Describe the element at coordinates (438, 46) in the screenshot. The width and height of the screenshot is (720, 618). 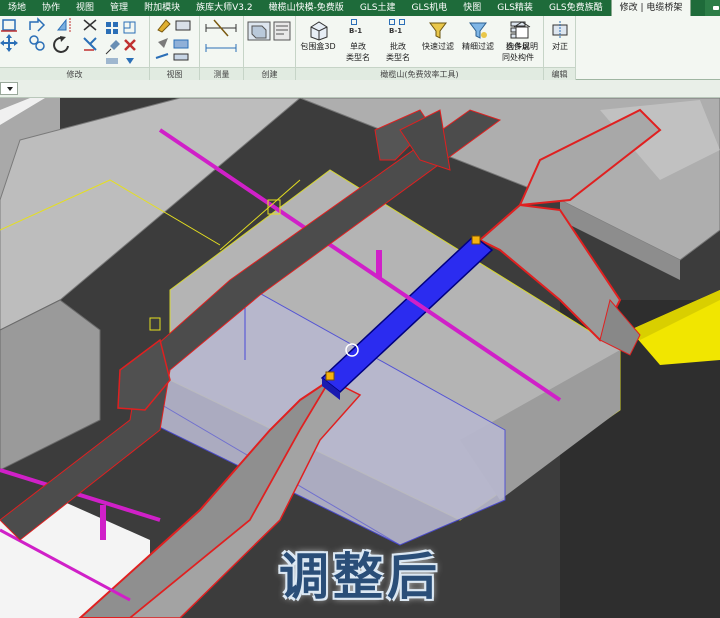
I see `quick-filter-label: 快速过滤` at that location.